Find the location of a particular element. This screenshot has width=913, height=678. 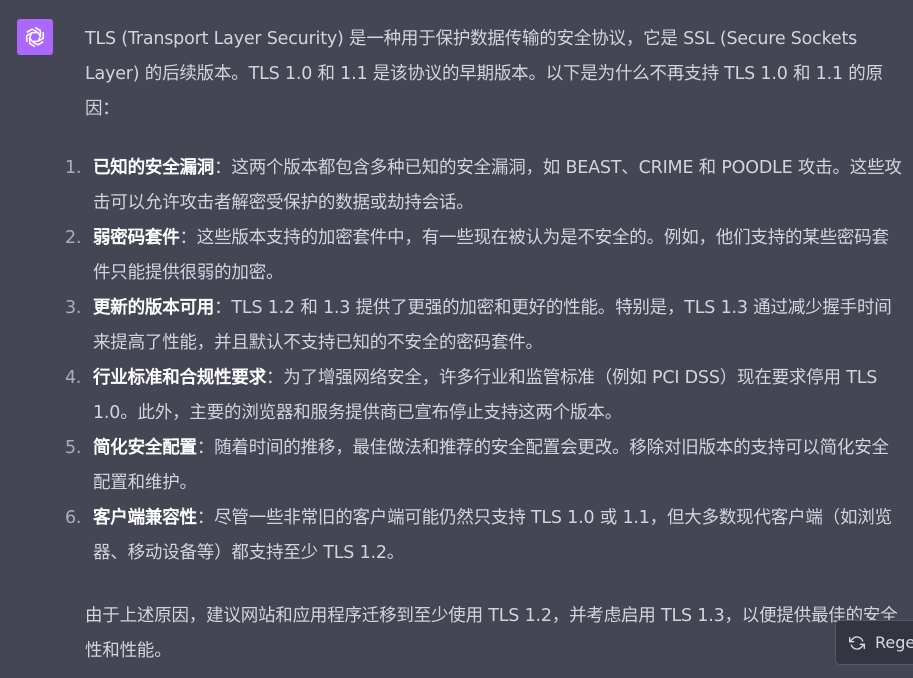

regenerate-button: Regenerate response is located at coordinates (874, 642).